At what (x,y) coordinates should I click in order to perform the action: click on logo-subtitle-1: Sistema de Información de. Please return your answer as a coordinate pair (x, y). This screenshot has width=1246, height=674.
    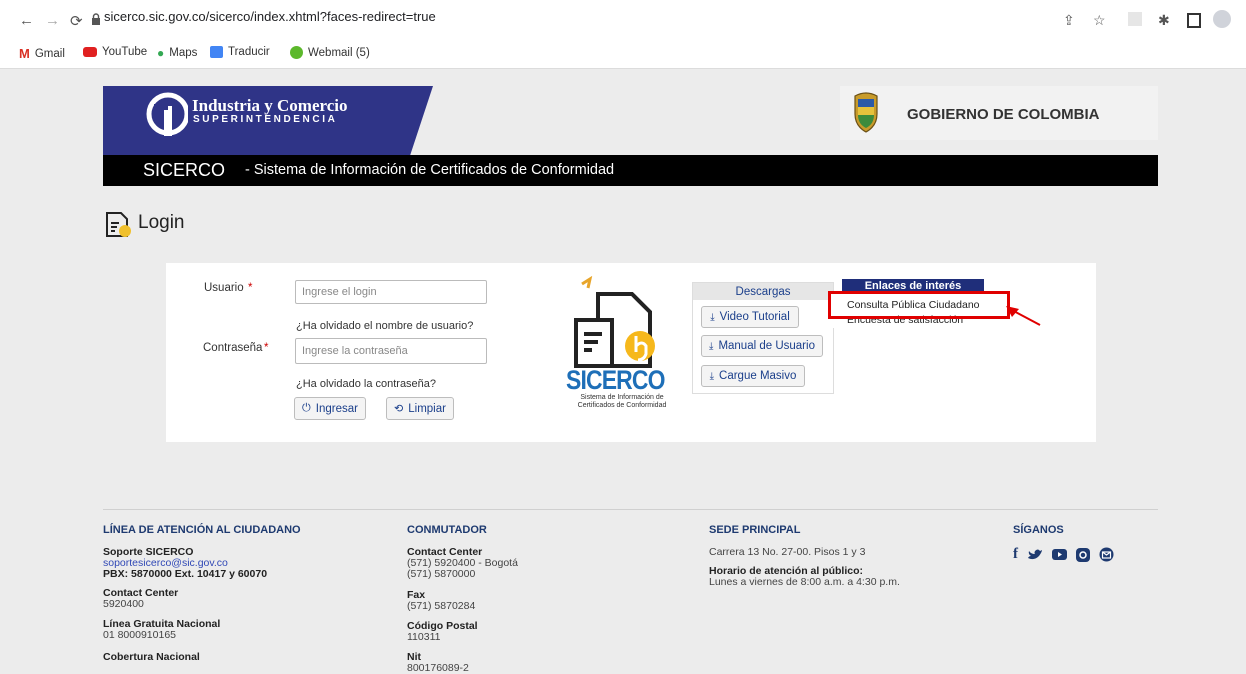
    Looking at the image, I should click on (622, 397).